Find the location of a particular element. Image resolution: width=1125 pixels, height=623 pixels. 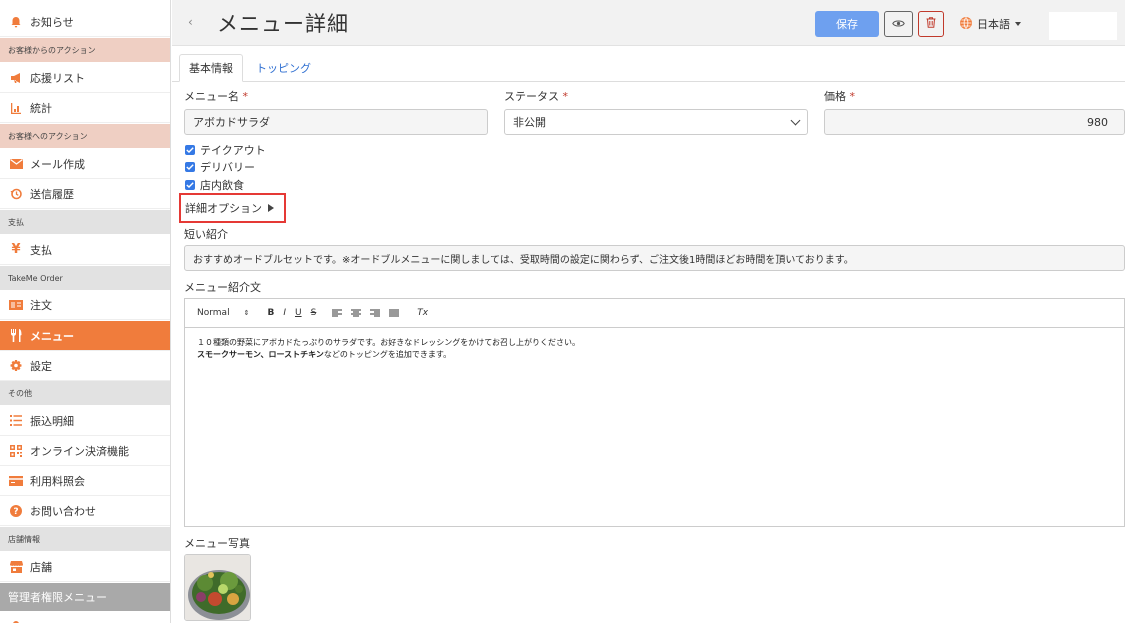

status-select: 非公開 is located at coordinates (656, 122).